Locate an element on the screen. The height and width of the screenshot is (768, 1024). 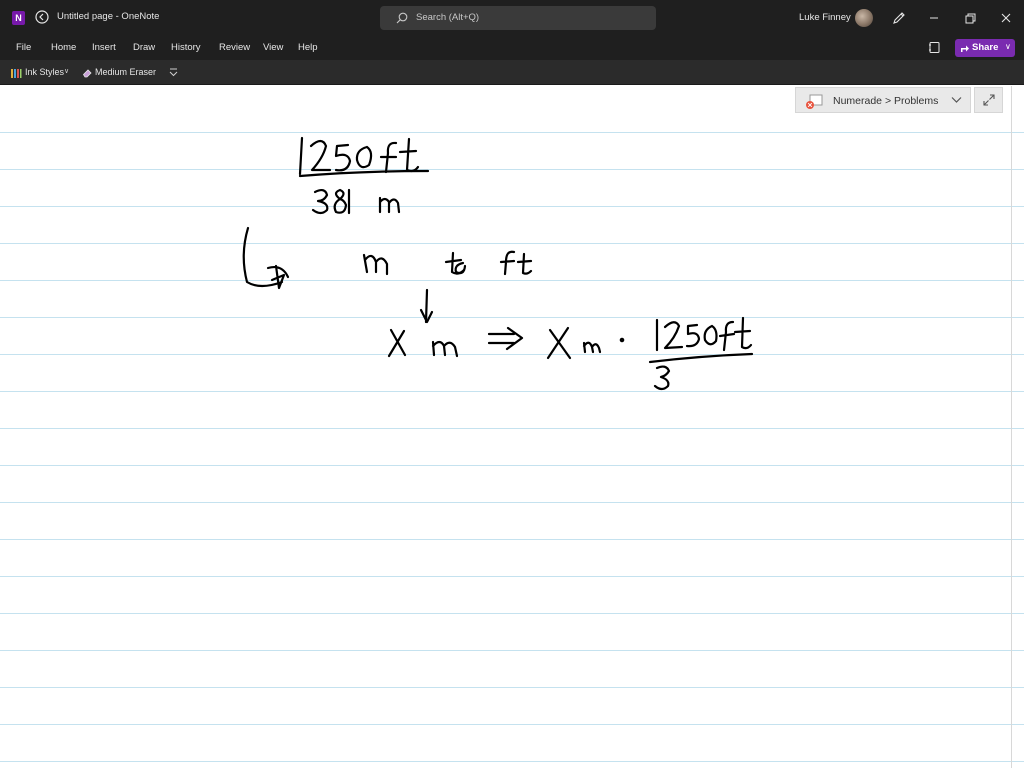
expand-button is located at coordinates (988, 100).